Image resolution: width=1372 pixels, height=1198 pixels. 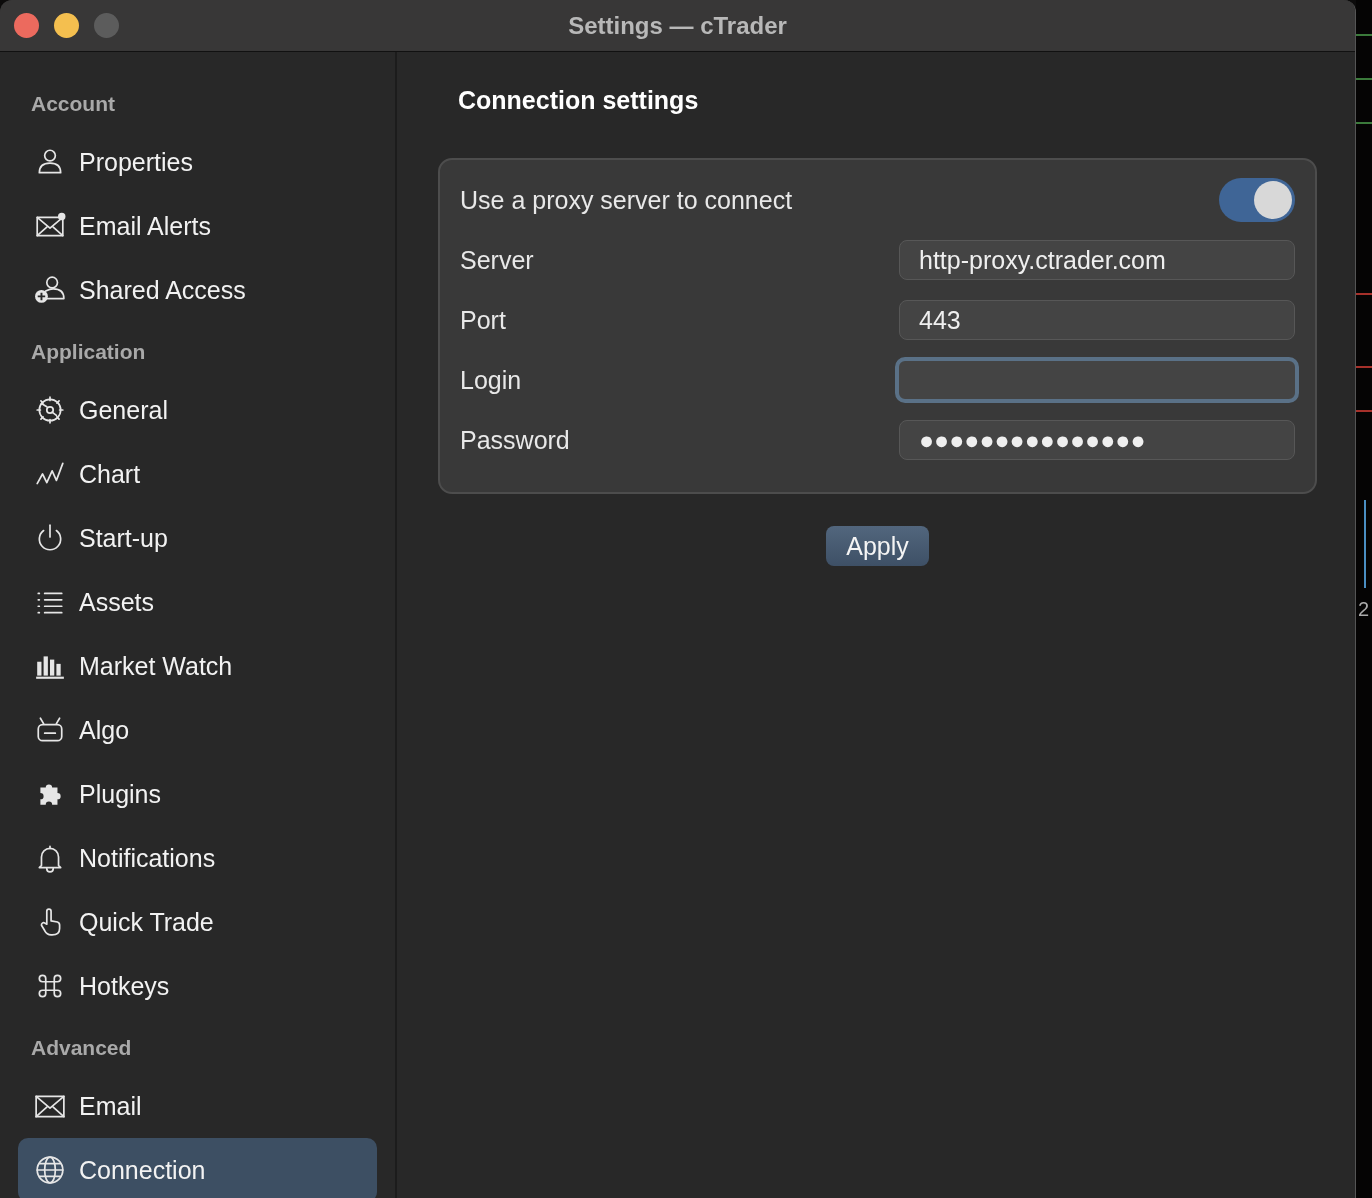 What do you see at coordinates (1257, 200) in the screenshot?
I see `proxy-toggle` at bounding box center [1257, 200].